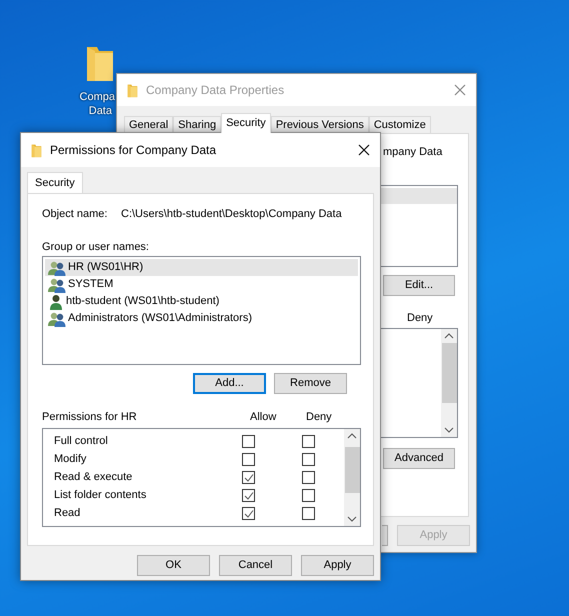  Describe the element at coordinates (412, 152) in the screenshot. I see `object-name-text: mpany Data` at that location.